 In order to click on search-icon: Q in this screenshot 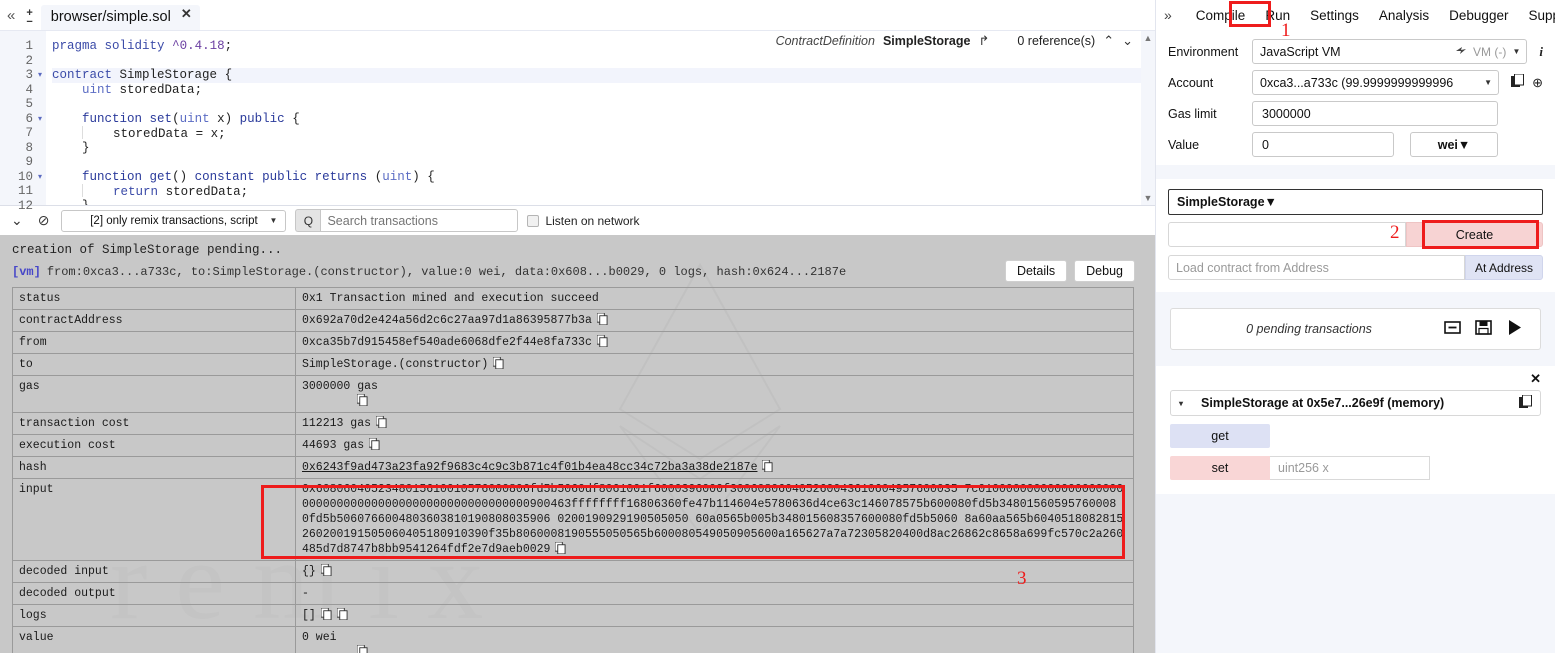, I will do `click(308, 220)`.